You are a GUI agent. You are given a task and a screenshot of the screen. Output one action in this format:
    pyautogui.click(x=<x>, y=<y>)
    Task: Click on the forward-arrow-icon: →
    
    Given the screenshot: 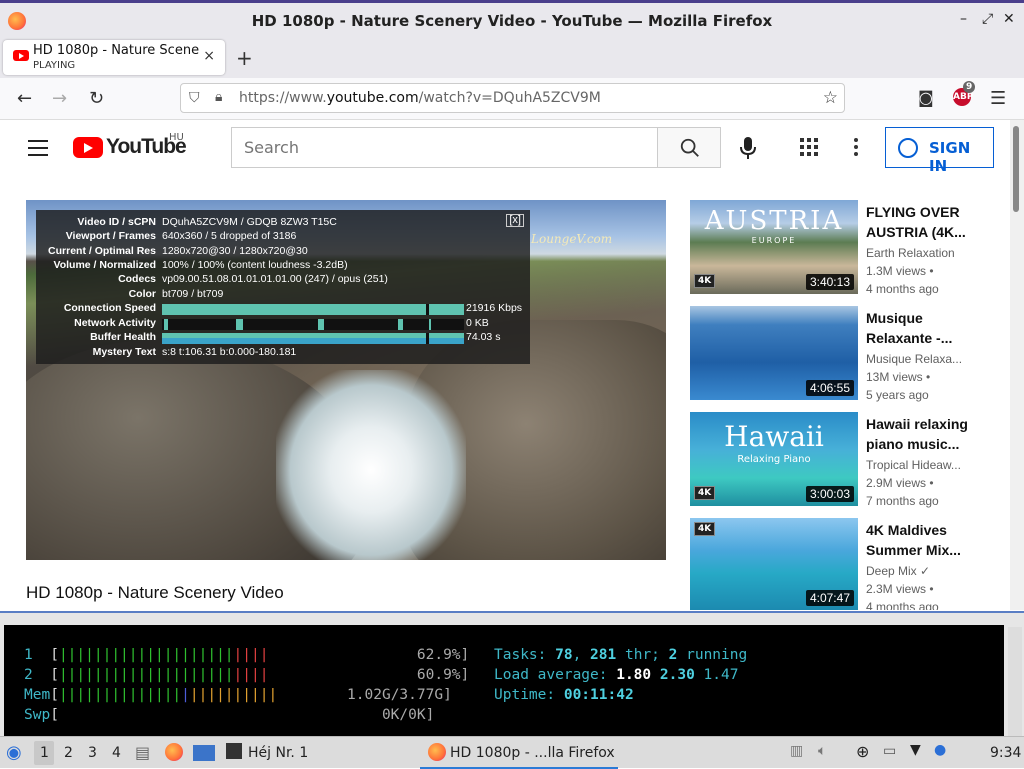 What is the action you would take?
    pyautogui.click(x=59, y=98)
    